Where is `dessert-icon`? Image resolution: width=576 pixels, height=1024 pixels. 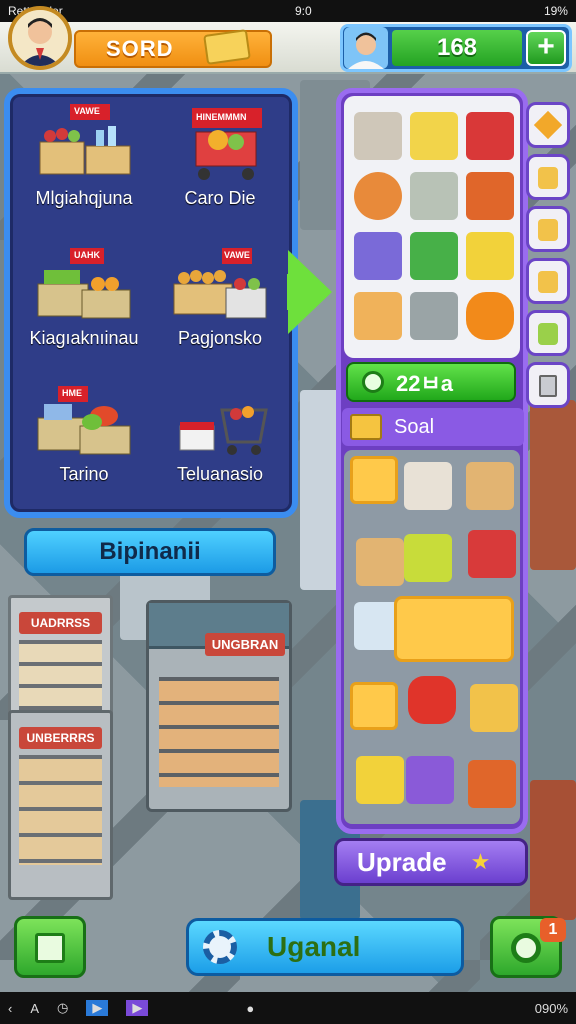
dessert-icon is located at coordinates (548, 282).